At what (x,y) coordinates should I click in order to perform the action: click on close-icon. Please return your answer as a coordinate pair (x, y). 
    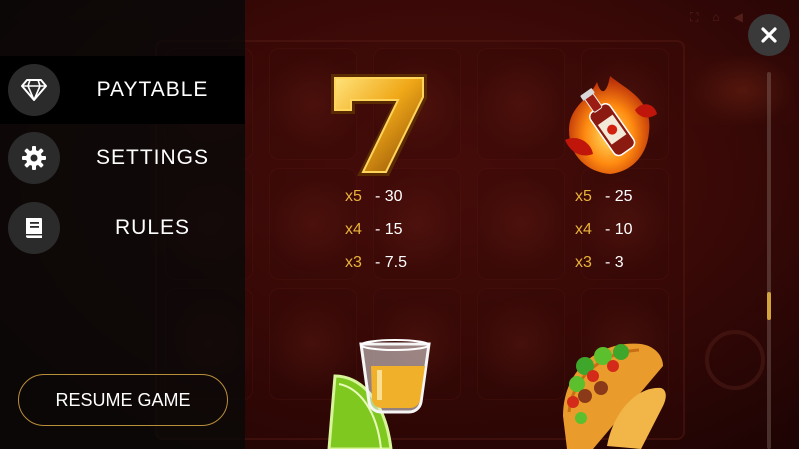
    Looking at the image, I should click on (769, 35).